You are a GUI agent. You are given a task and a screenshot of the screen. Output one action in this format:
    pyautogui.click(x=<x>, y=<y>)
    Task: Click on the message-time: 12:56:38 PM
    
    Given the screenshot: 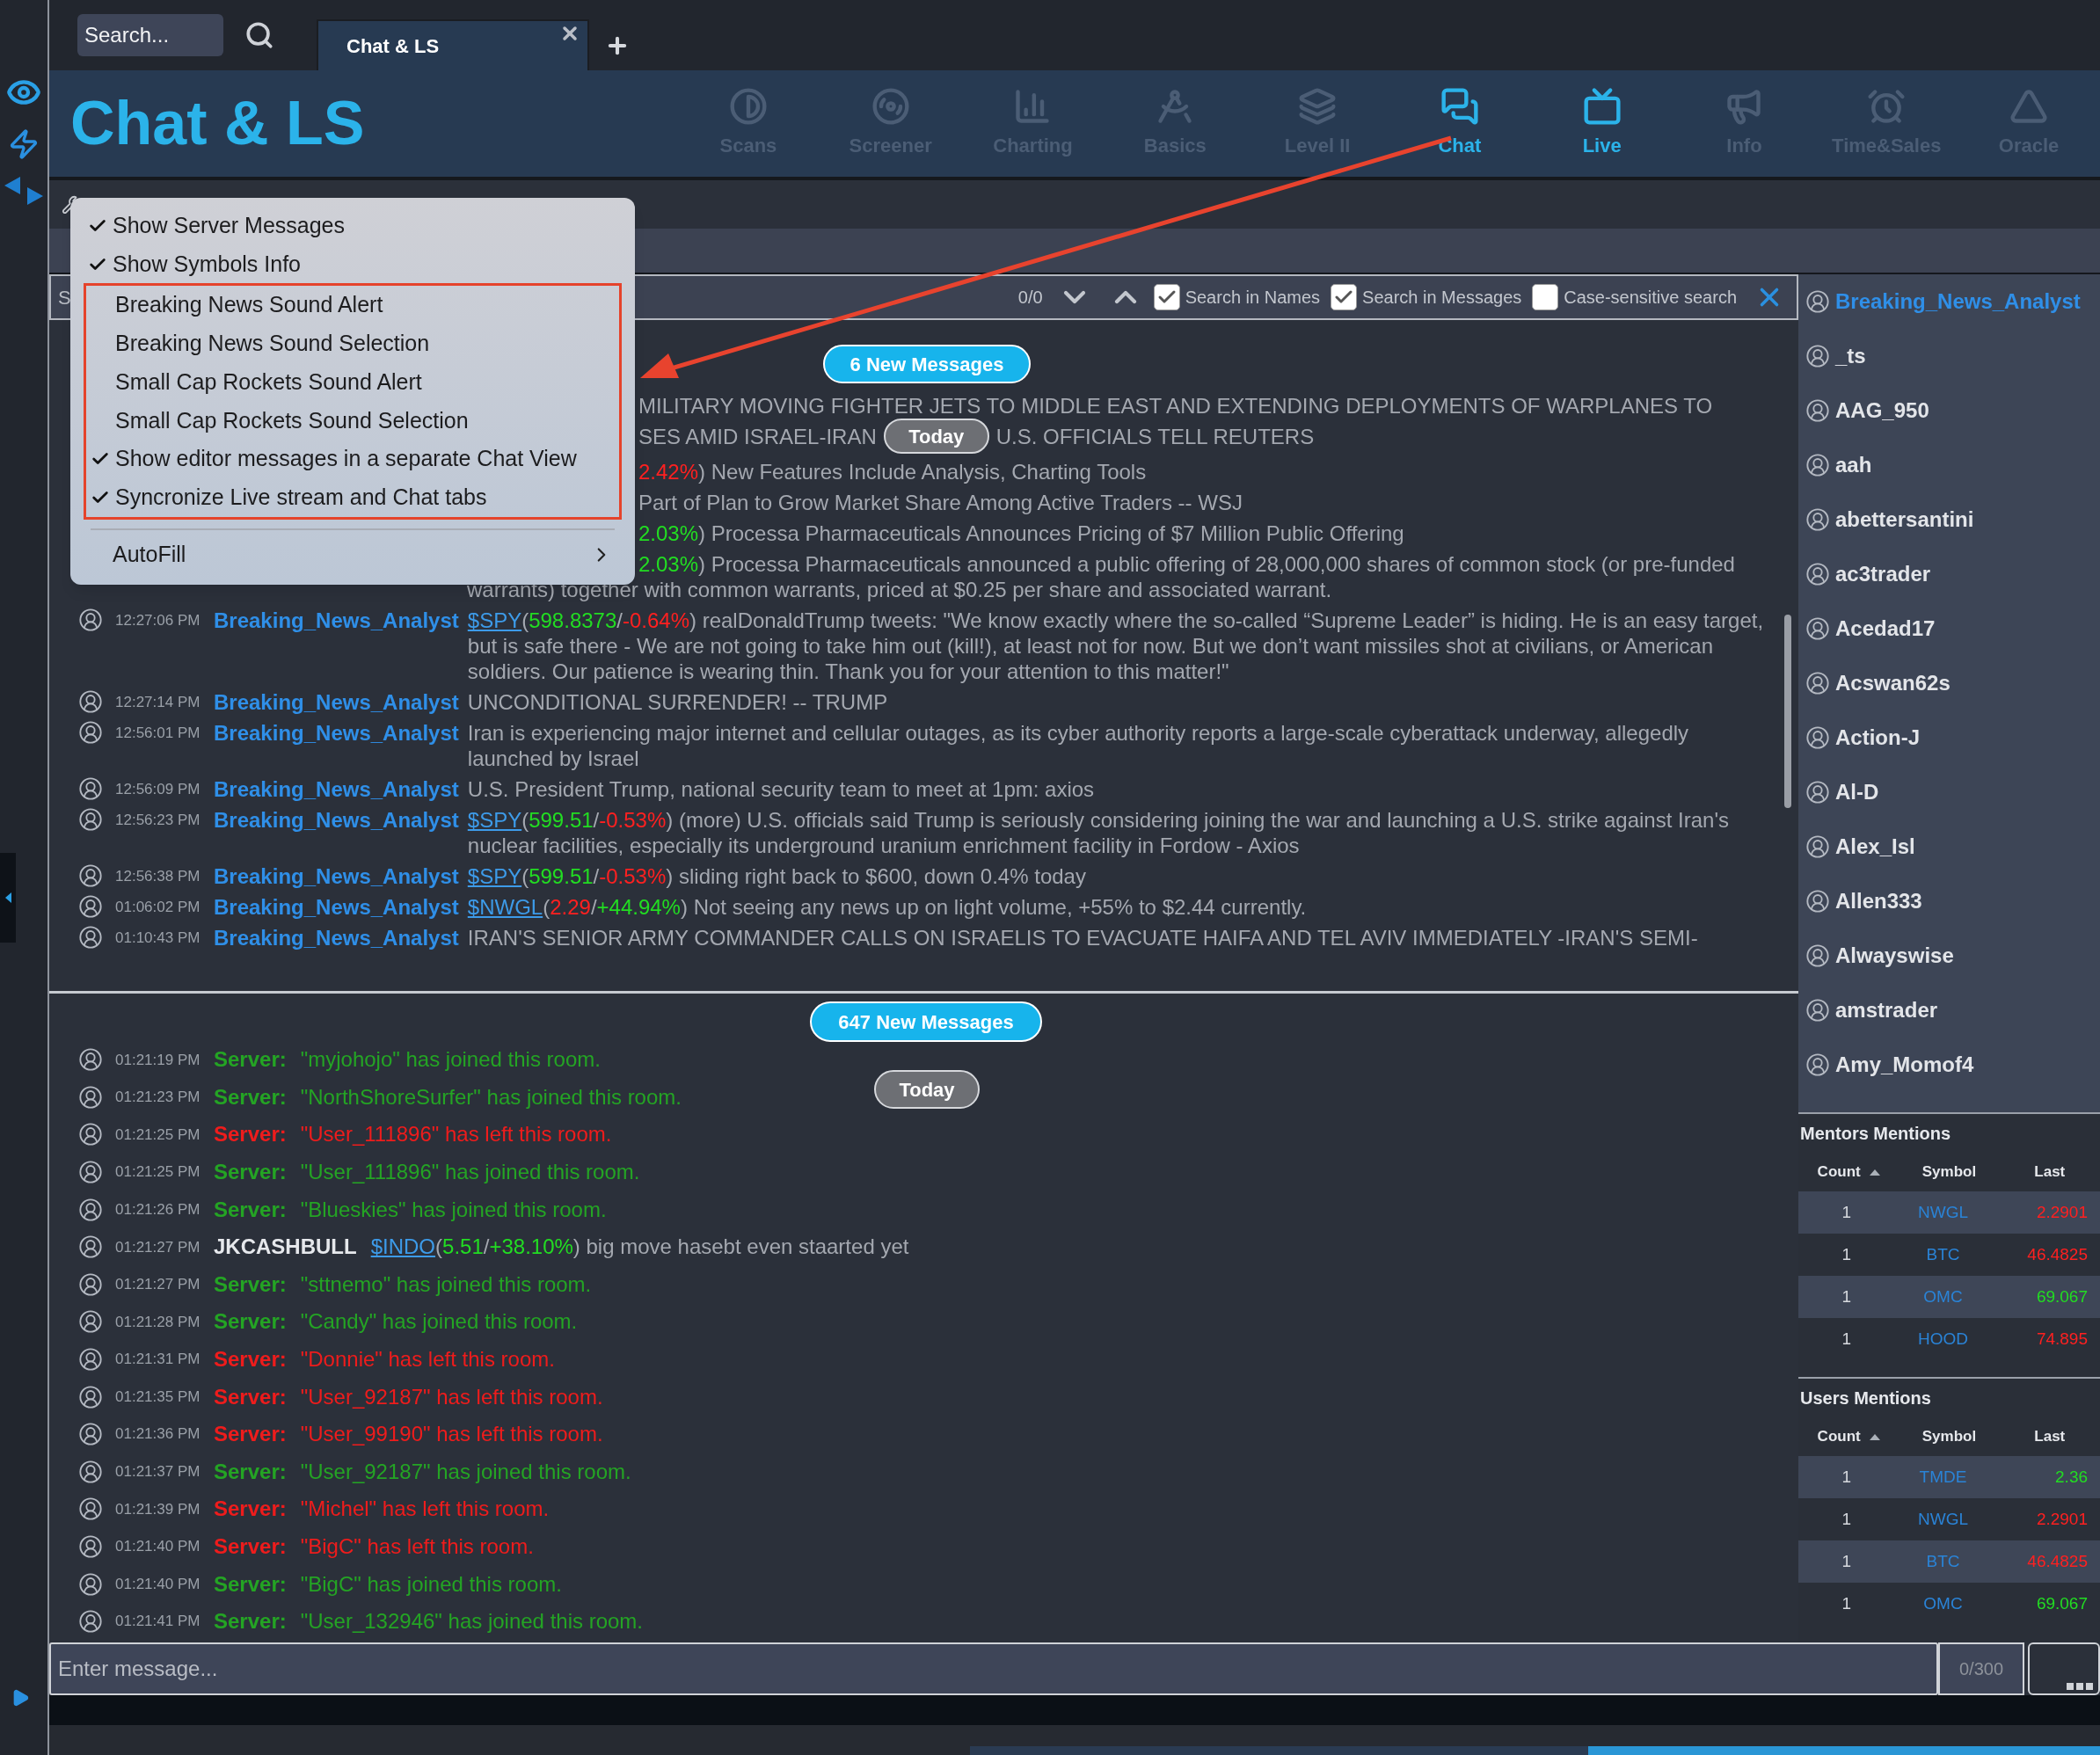 What is the action you would take?
    pyautogui.click(x=158, y=876)
    